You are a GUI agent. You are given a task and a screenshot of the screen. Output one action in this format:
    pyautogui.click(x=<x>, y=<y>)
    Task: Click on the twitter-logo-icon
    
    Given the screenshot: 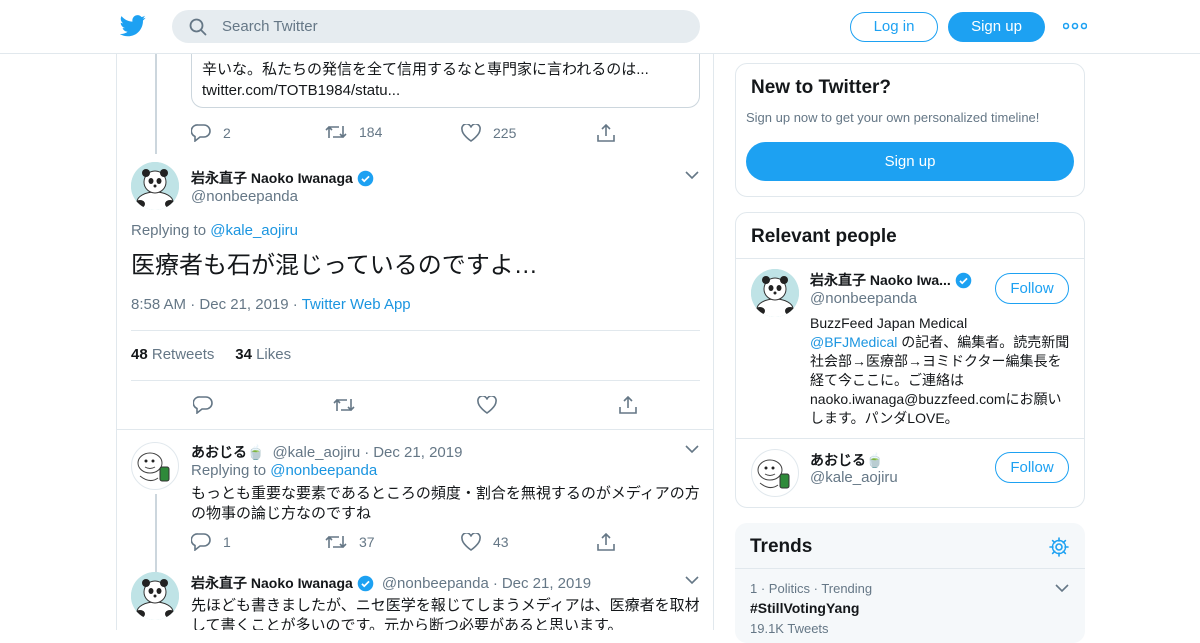 What is the action you would take?
    pyautogui.click(x=133, y=26)
    